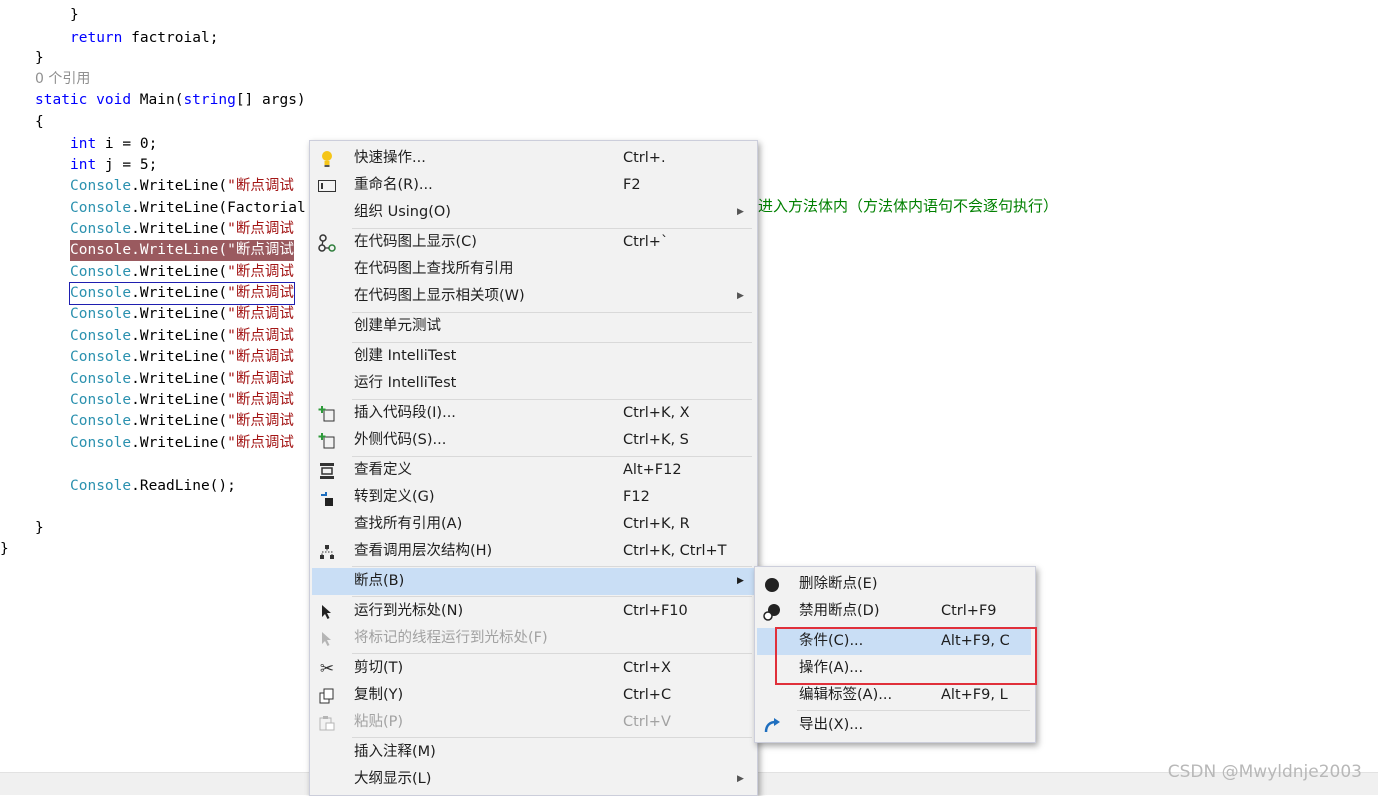 Image resolution: width=1378 pixels, height=796 pixels. What do you see at coordinates (327, 498) in the screenshot?
I see `go-to-definition-icon` at bounding box center [327, 498].